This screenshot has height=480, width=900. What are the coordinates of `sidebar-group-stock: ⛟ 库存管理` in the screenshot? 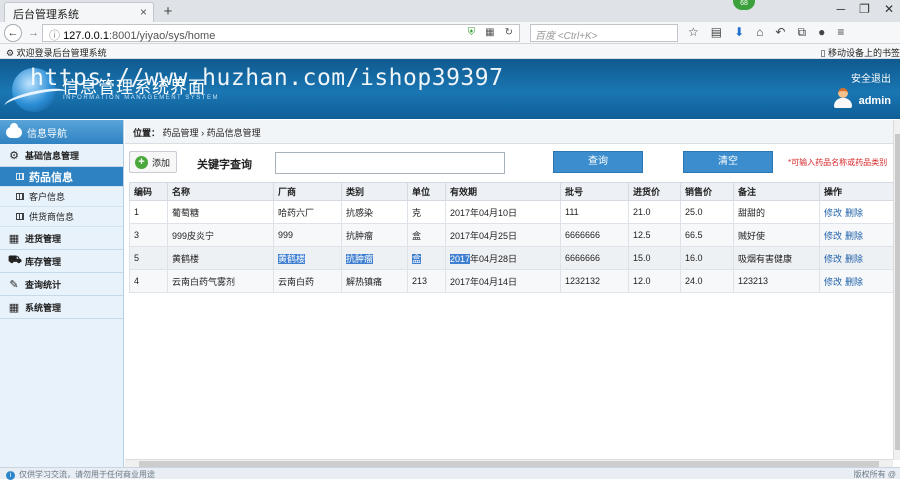 It's located at (61, 261).